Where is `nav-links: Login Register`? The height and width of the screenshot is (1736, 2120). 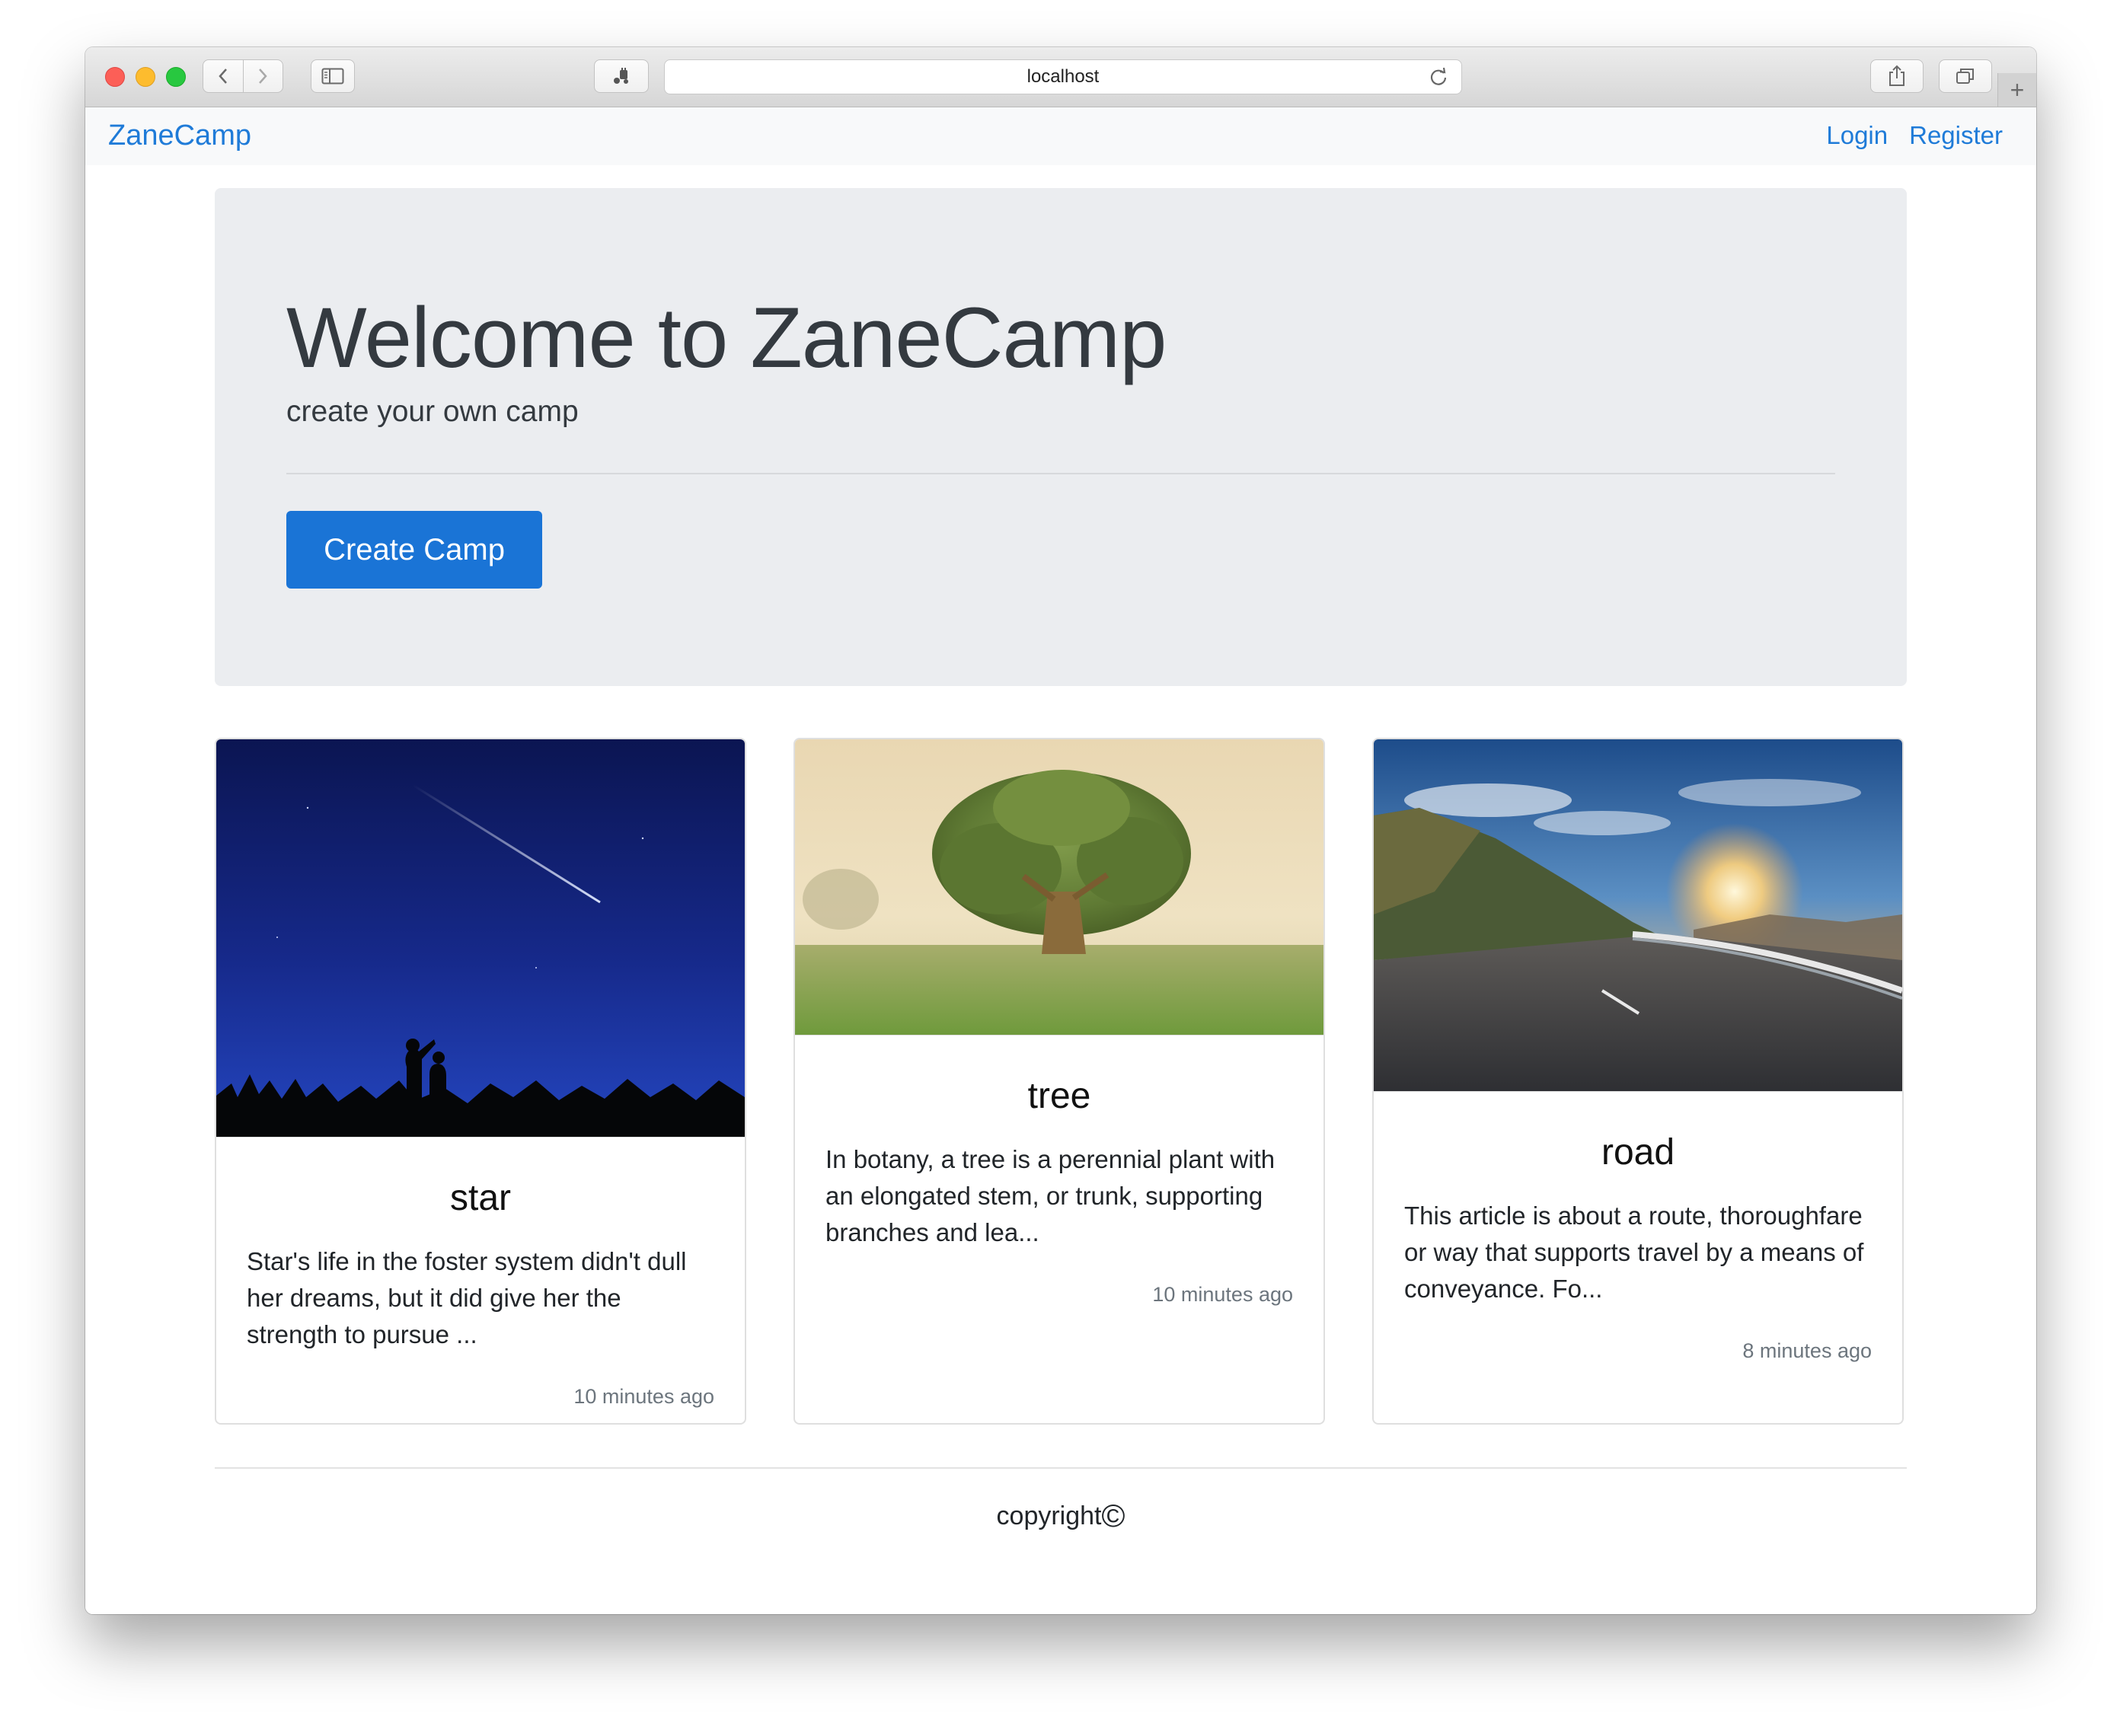
nav-links: Login Register is located at coordinates (1914, 135).